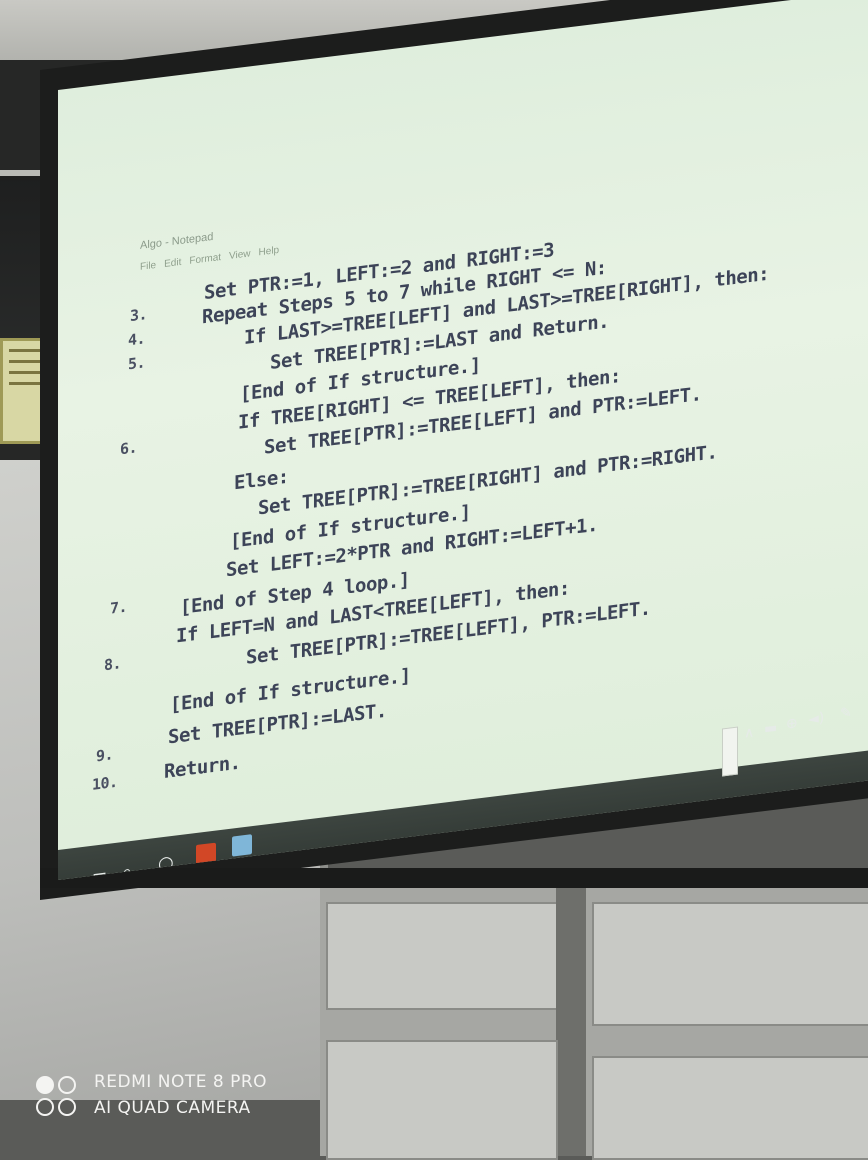 This screenshot has width=868, height=1160. I want to click on wall-post, so click(571, 1018).